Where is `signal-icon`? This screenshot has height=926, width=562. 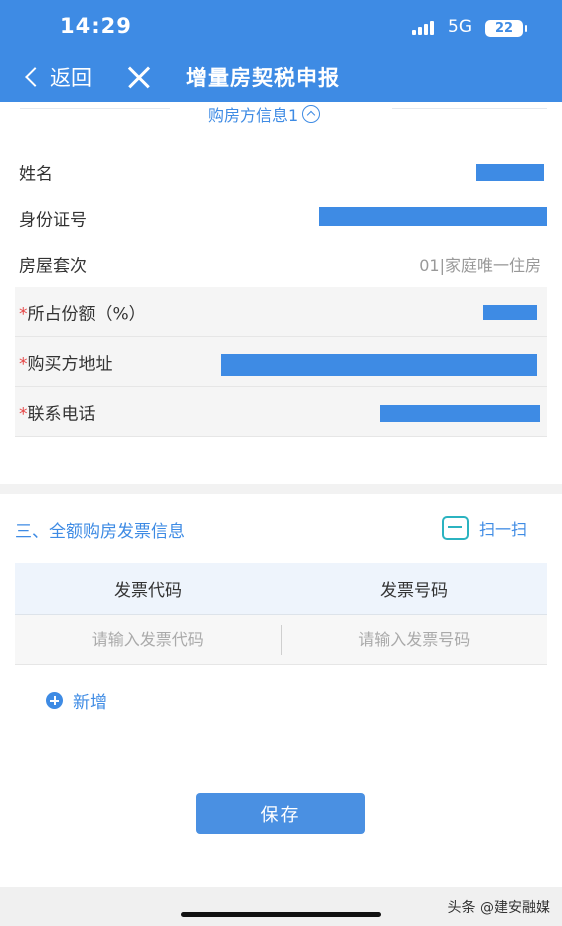 signal-icon is located at coordinates (425, 28).